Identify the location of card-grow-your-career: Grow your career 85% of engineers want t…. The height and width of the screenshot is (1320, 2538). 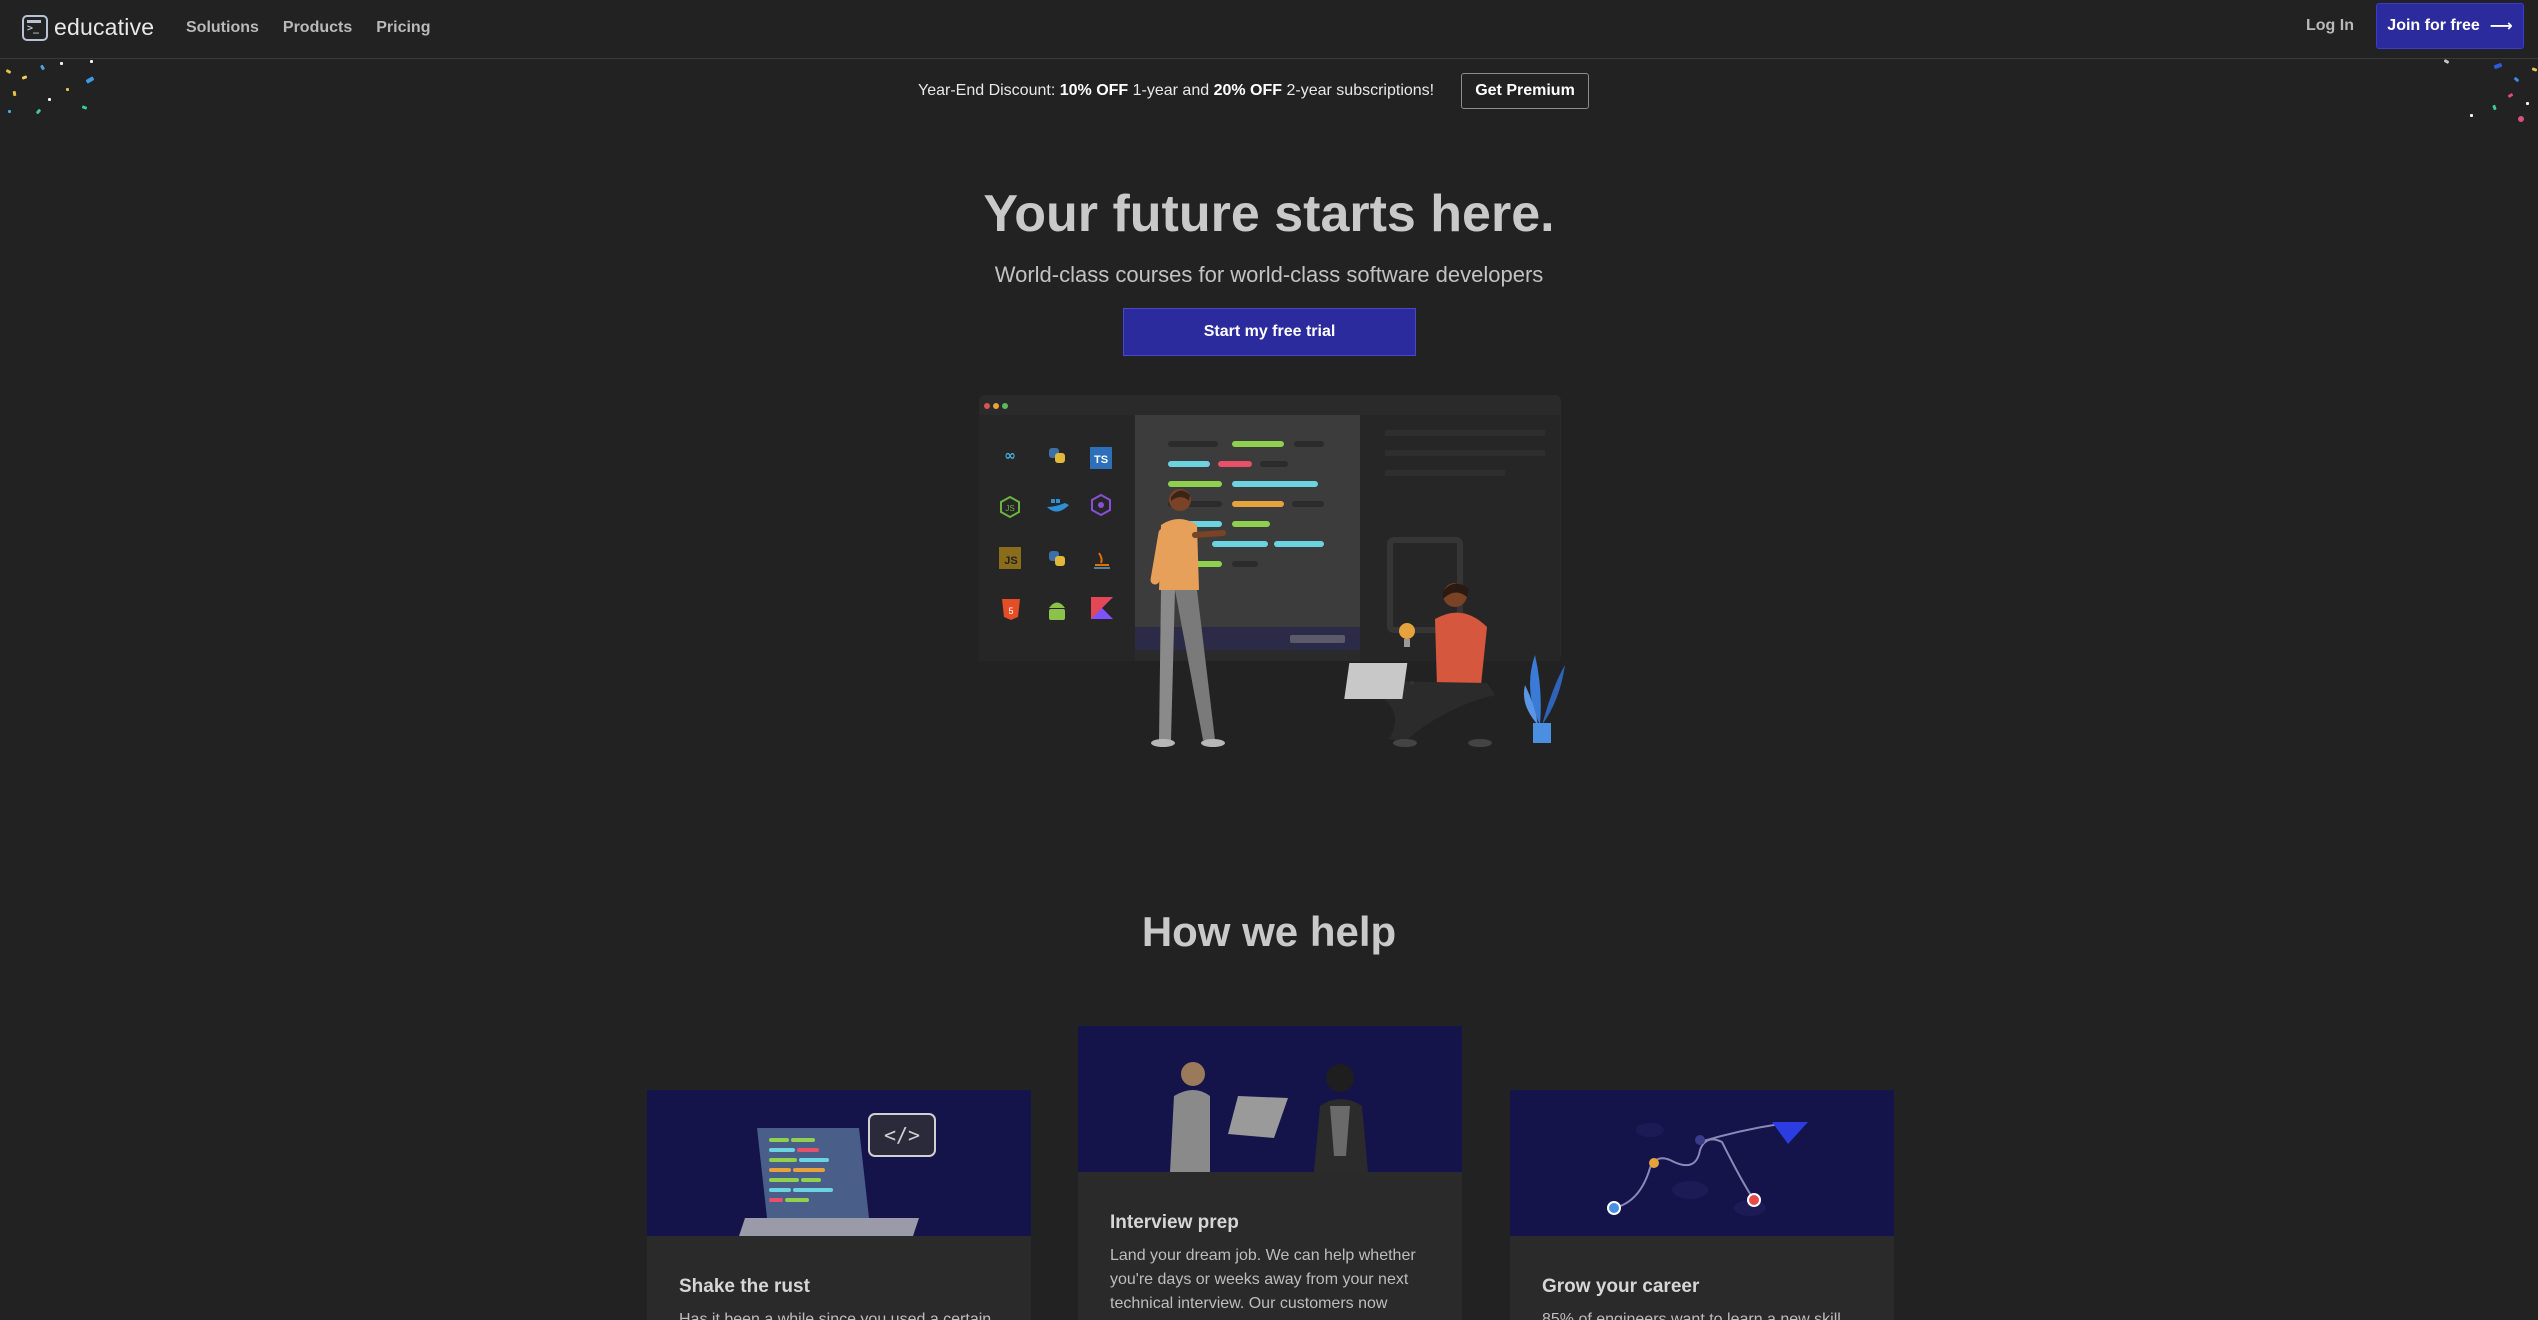
(1702, 1205).